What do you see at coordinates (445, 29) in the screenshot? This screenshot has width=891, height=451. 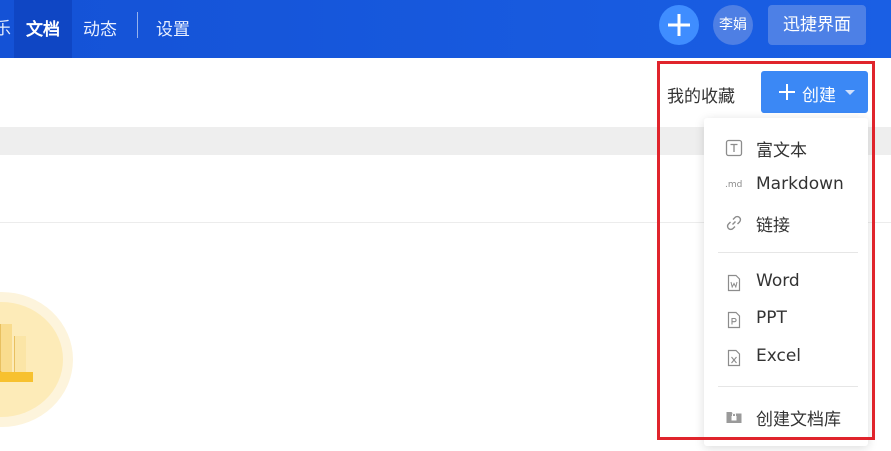 I see `top-nav-bar: 乐 文档 动态 设置 李娟 迅捷界面` at bounding box center [445, 29].